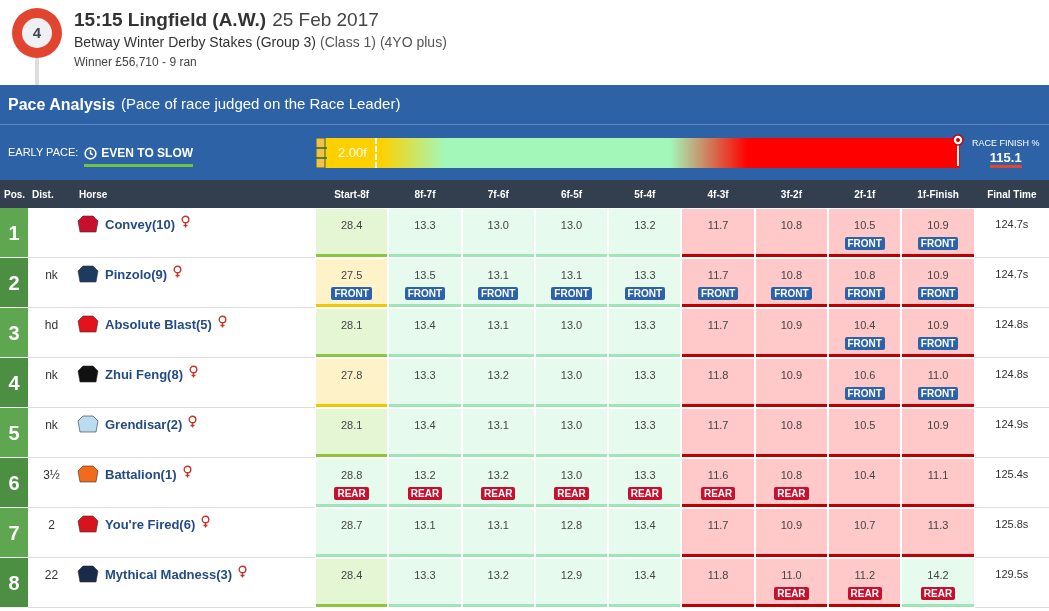 The width and height of the screenshot is (1049, 611). I want to click on sectional-time: 12.9, so click(571, 575).